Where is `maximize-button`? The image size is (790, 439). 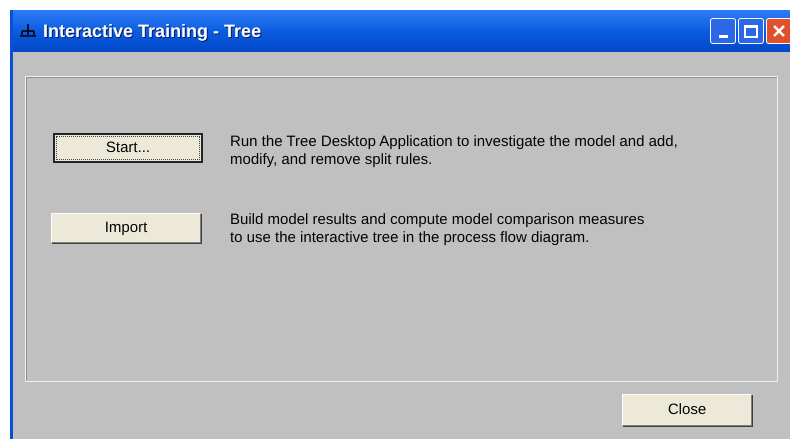 maximize-button is located at coordinates (751, 31).